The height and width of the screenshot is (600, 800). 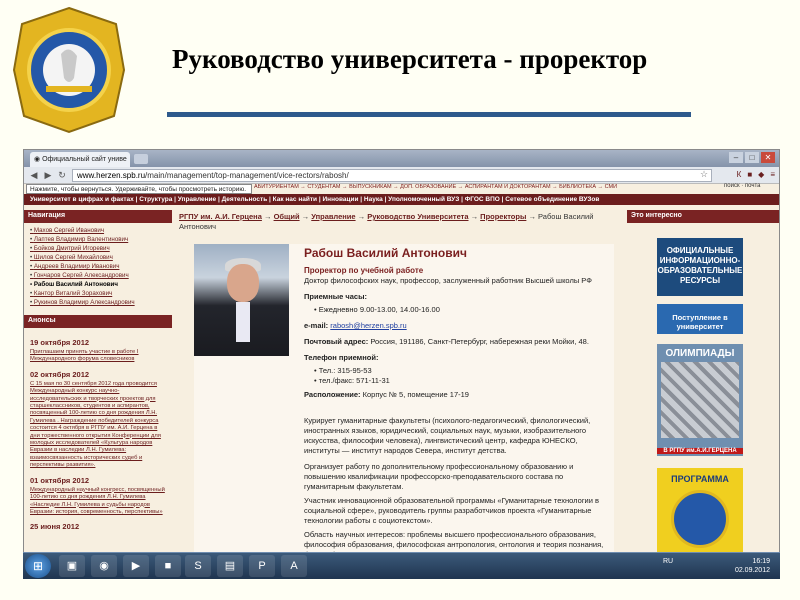 I want to click on extension-icon: ■, so click(x=749, y=174).